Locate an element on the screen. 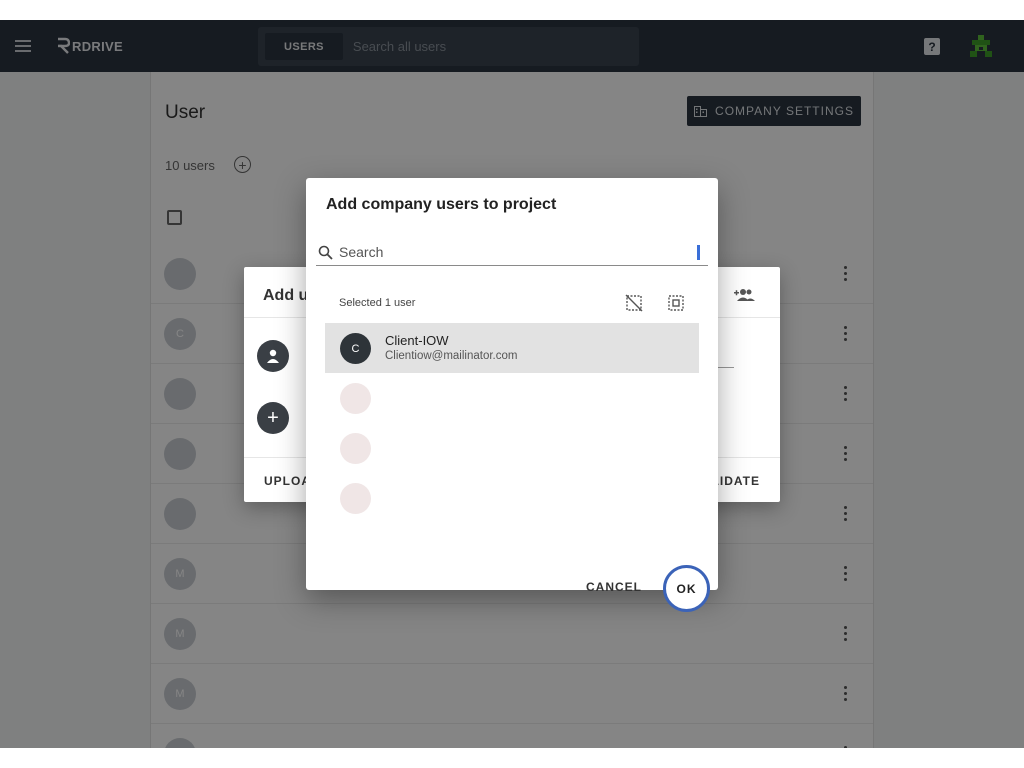  user-name: Client-IOW is located at coordinates (417, 340).